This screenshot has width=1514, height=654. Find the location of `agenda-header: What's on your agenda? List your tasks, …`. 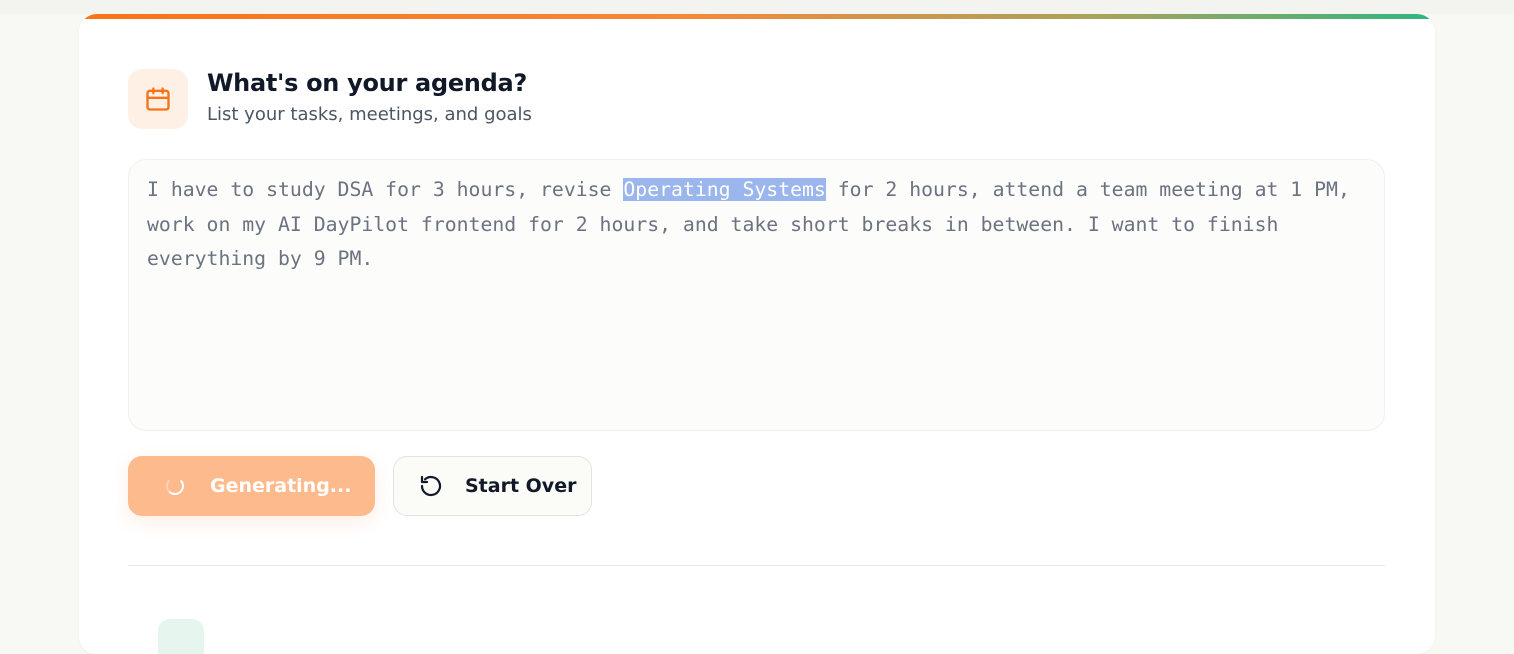

agenda-header: What's on your agenda? List your tasks, … is located at coordinates (330, 99).